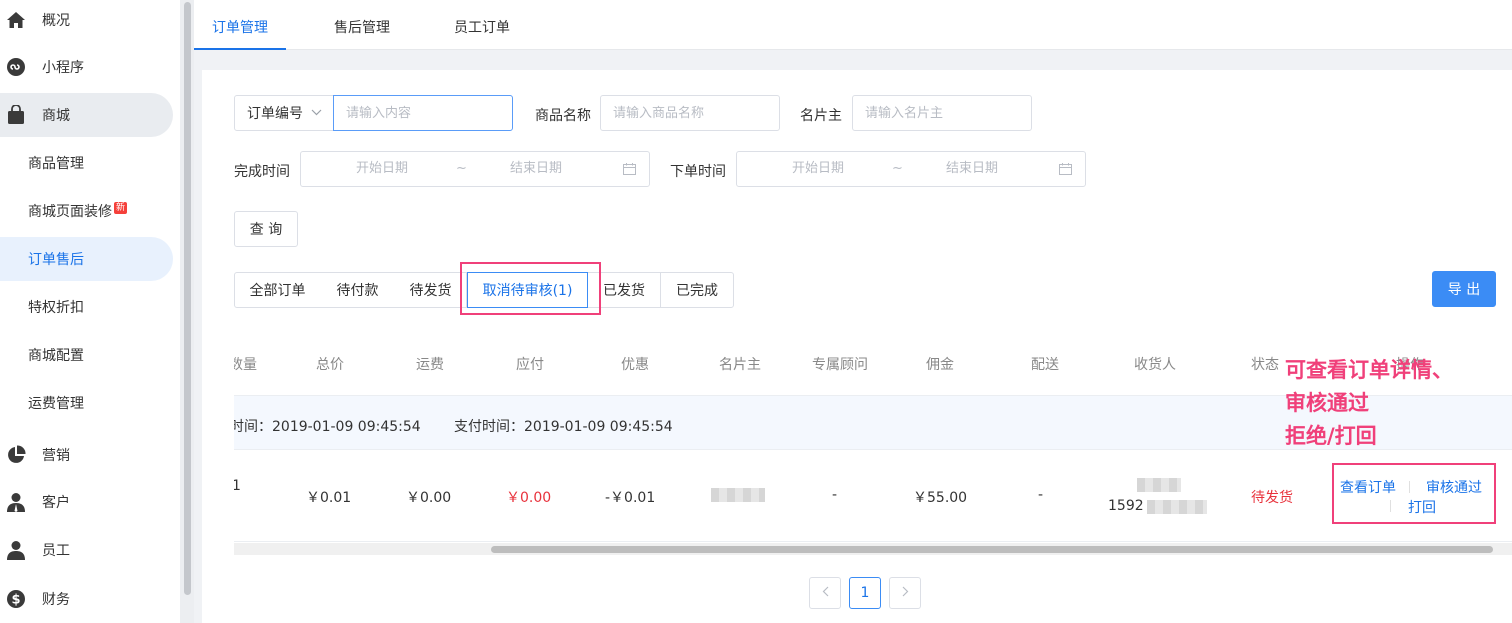  What do you see at coordinates (475, 169) in the screenshot?
I see `complete-time-range-picker: 开始日期 ~ 结束日期` at bounding box center [475, 169].